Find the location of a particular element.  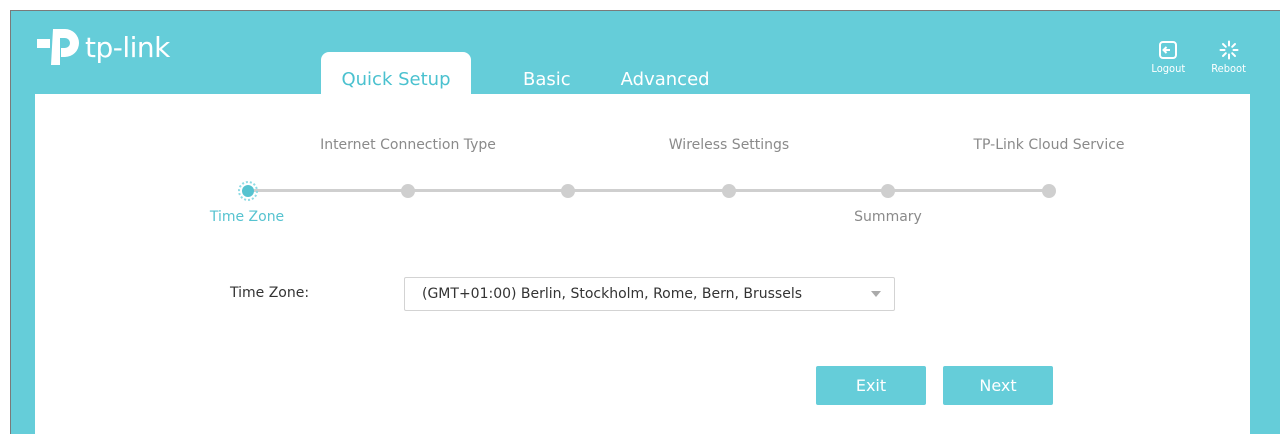

step-dot-internet-connection-type is located at coordinates (408, 191).